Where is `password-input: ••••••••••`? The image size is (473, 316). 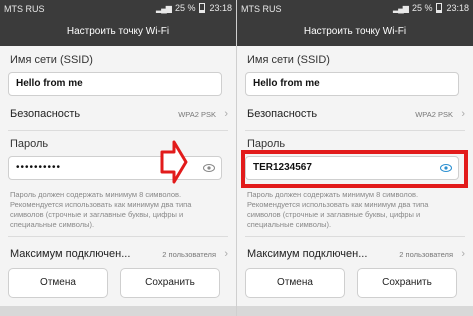
password-input: •••••••••• is located at coordinates (115, 168).